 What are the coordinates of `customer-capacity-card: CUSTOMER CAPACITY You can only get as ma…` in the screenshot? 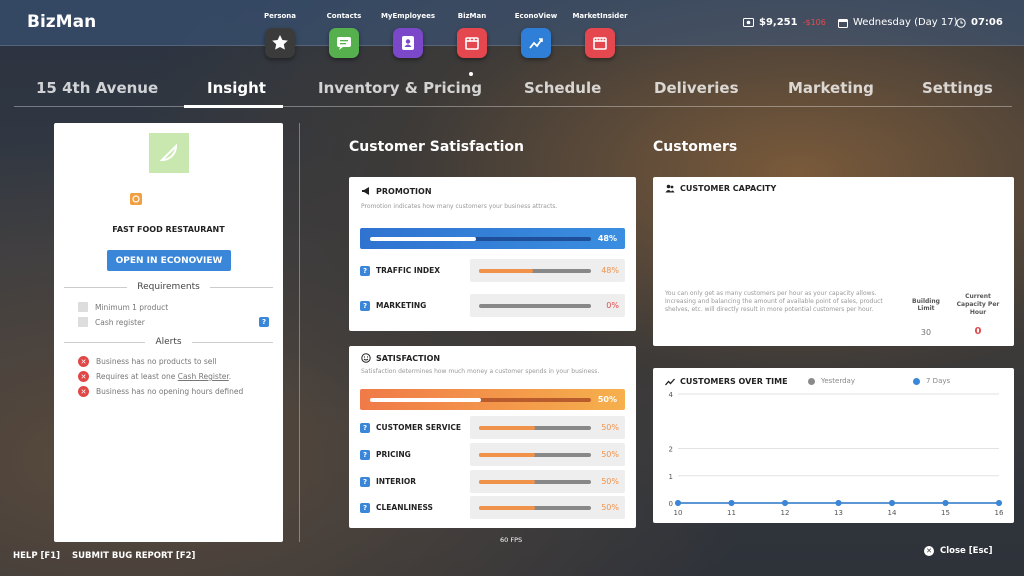 It's located at (833, 261).